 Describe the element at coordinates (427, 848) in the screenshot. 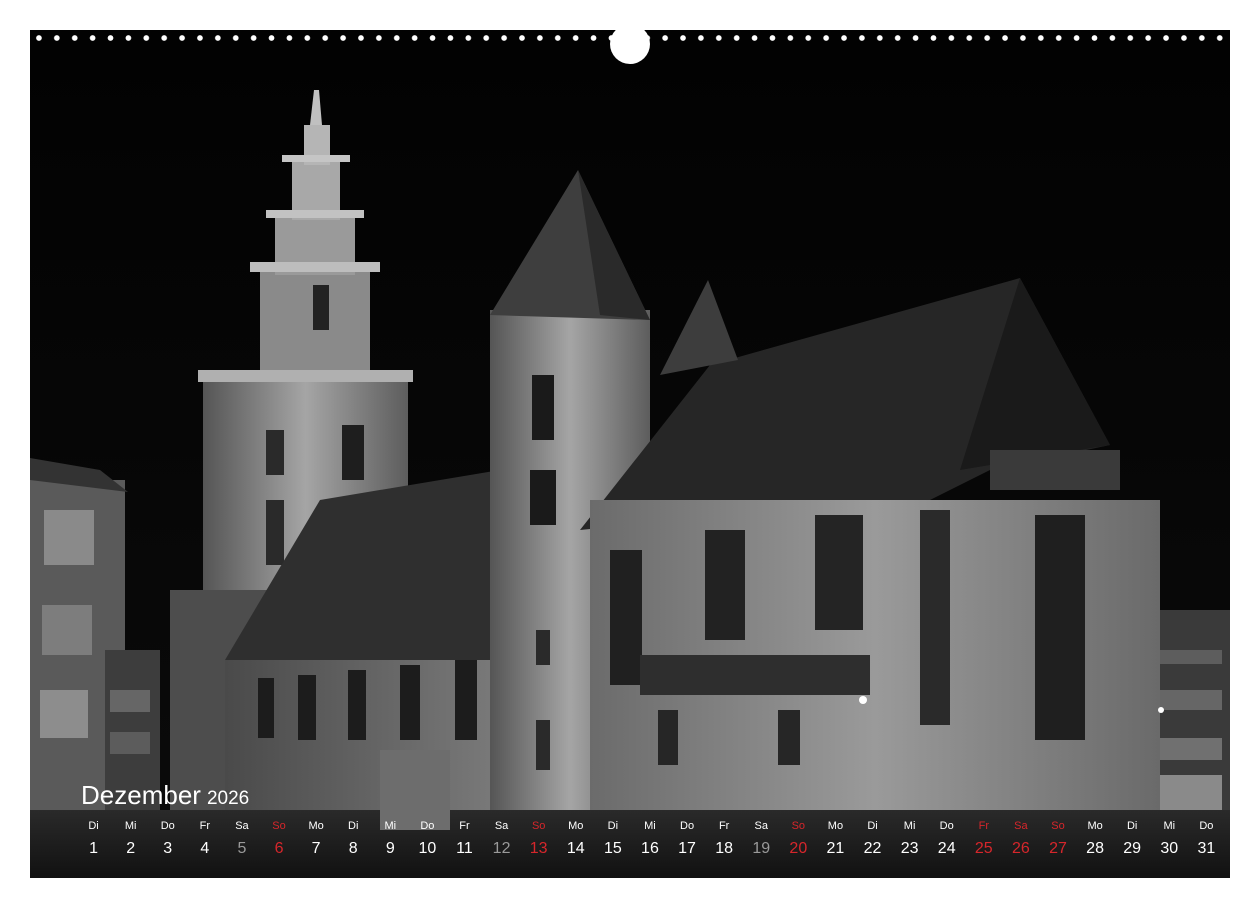

I see `day-number: 10` at that location.